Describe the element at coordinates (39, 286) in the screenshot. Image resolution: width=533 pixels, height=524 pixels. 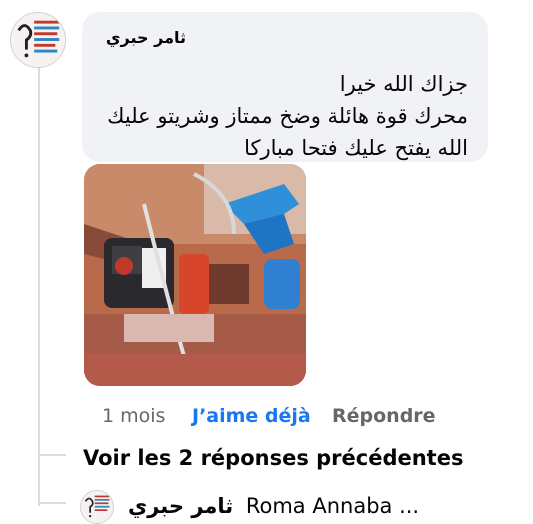
I see `thread-line` at that location.